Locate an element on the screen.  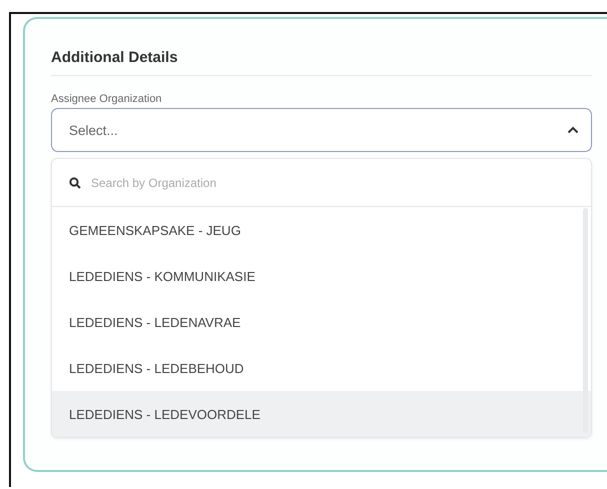
search-icon is located at coordinates (75, 182).